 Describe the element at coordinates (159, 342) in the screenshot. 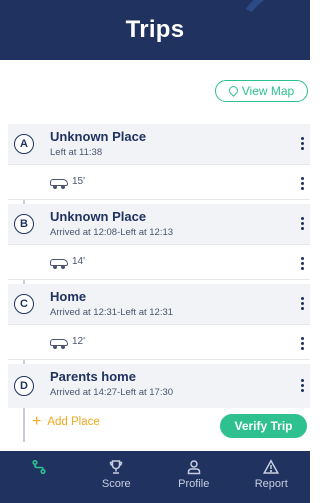

I see `travel-item: 12'` at that location.